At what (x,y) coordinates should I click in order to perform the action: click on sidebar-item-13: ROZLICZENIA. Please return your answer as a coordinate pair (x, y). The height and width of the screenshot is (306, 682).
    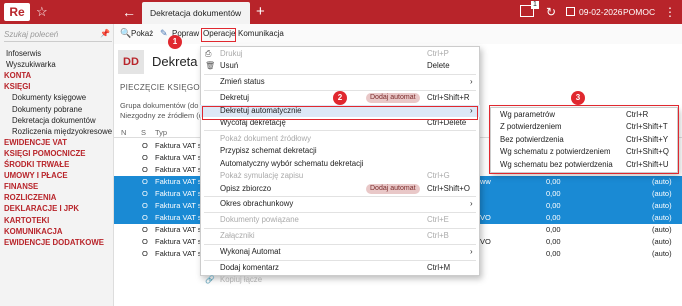
    Looking at the image, I should click on (57, 197).